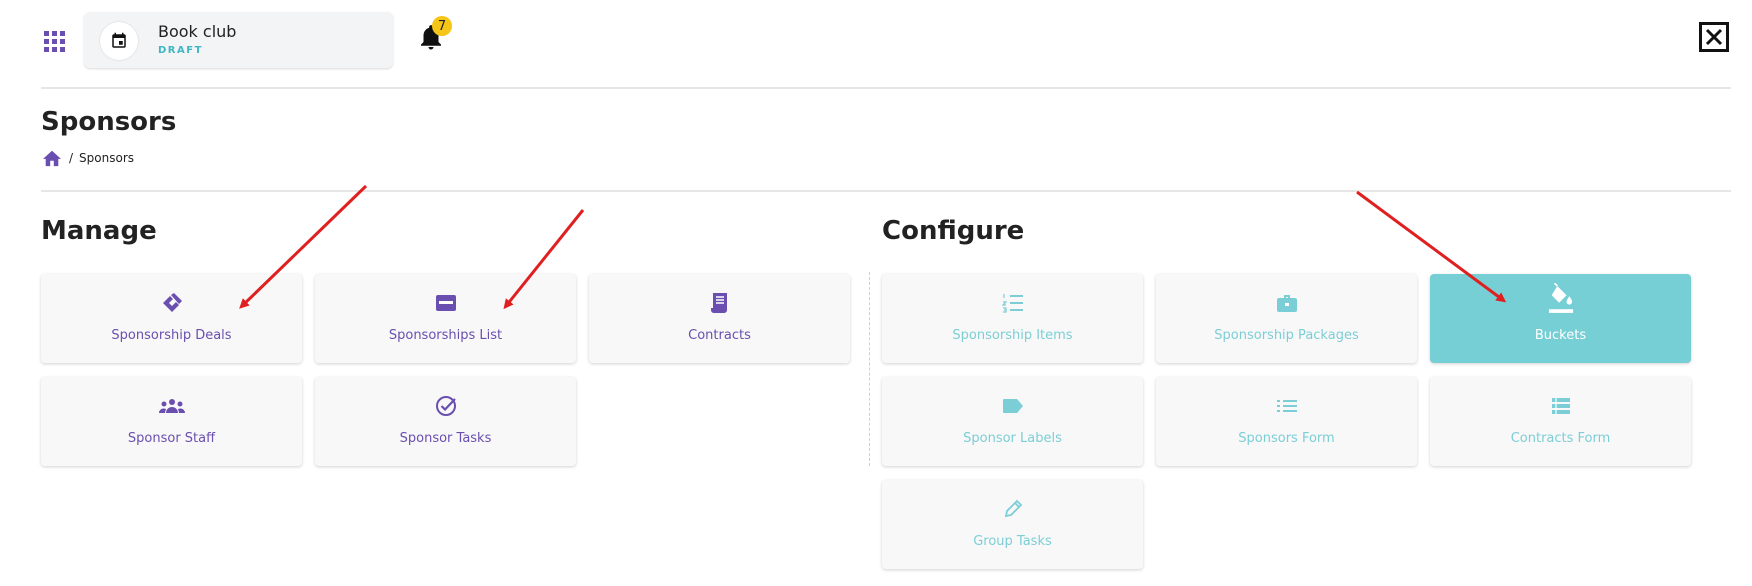 The width and height of the screenshot is (1752, 586). I want to click on close-button, so click(1714, 37).